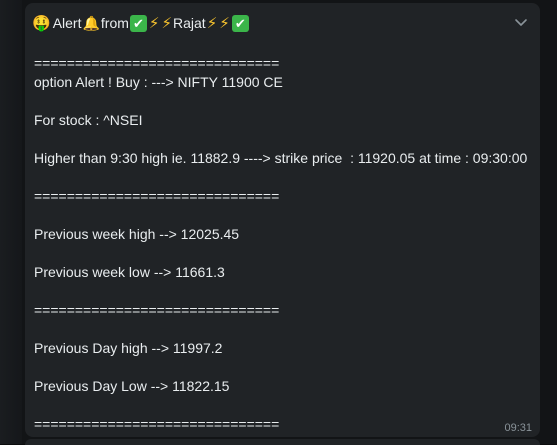 This screenshot has width=557, height=445. Describe the element at coordinates (11, 222) in the screenshot. I see `chat-left-edge` at that location.